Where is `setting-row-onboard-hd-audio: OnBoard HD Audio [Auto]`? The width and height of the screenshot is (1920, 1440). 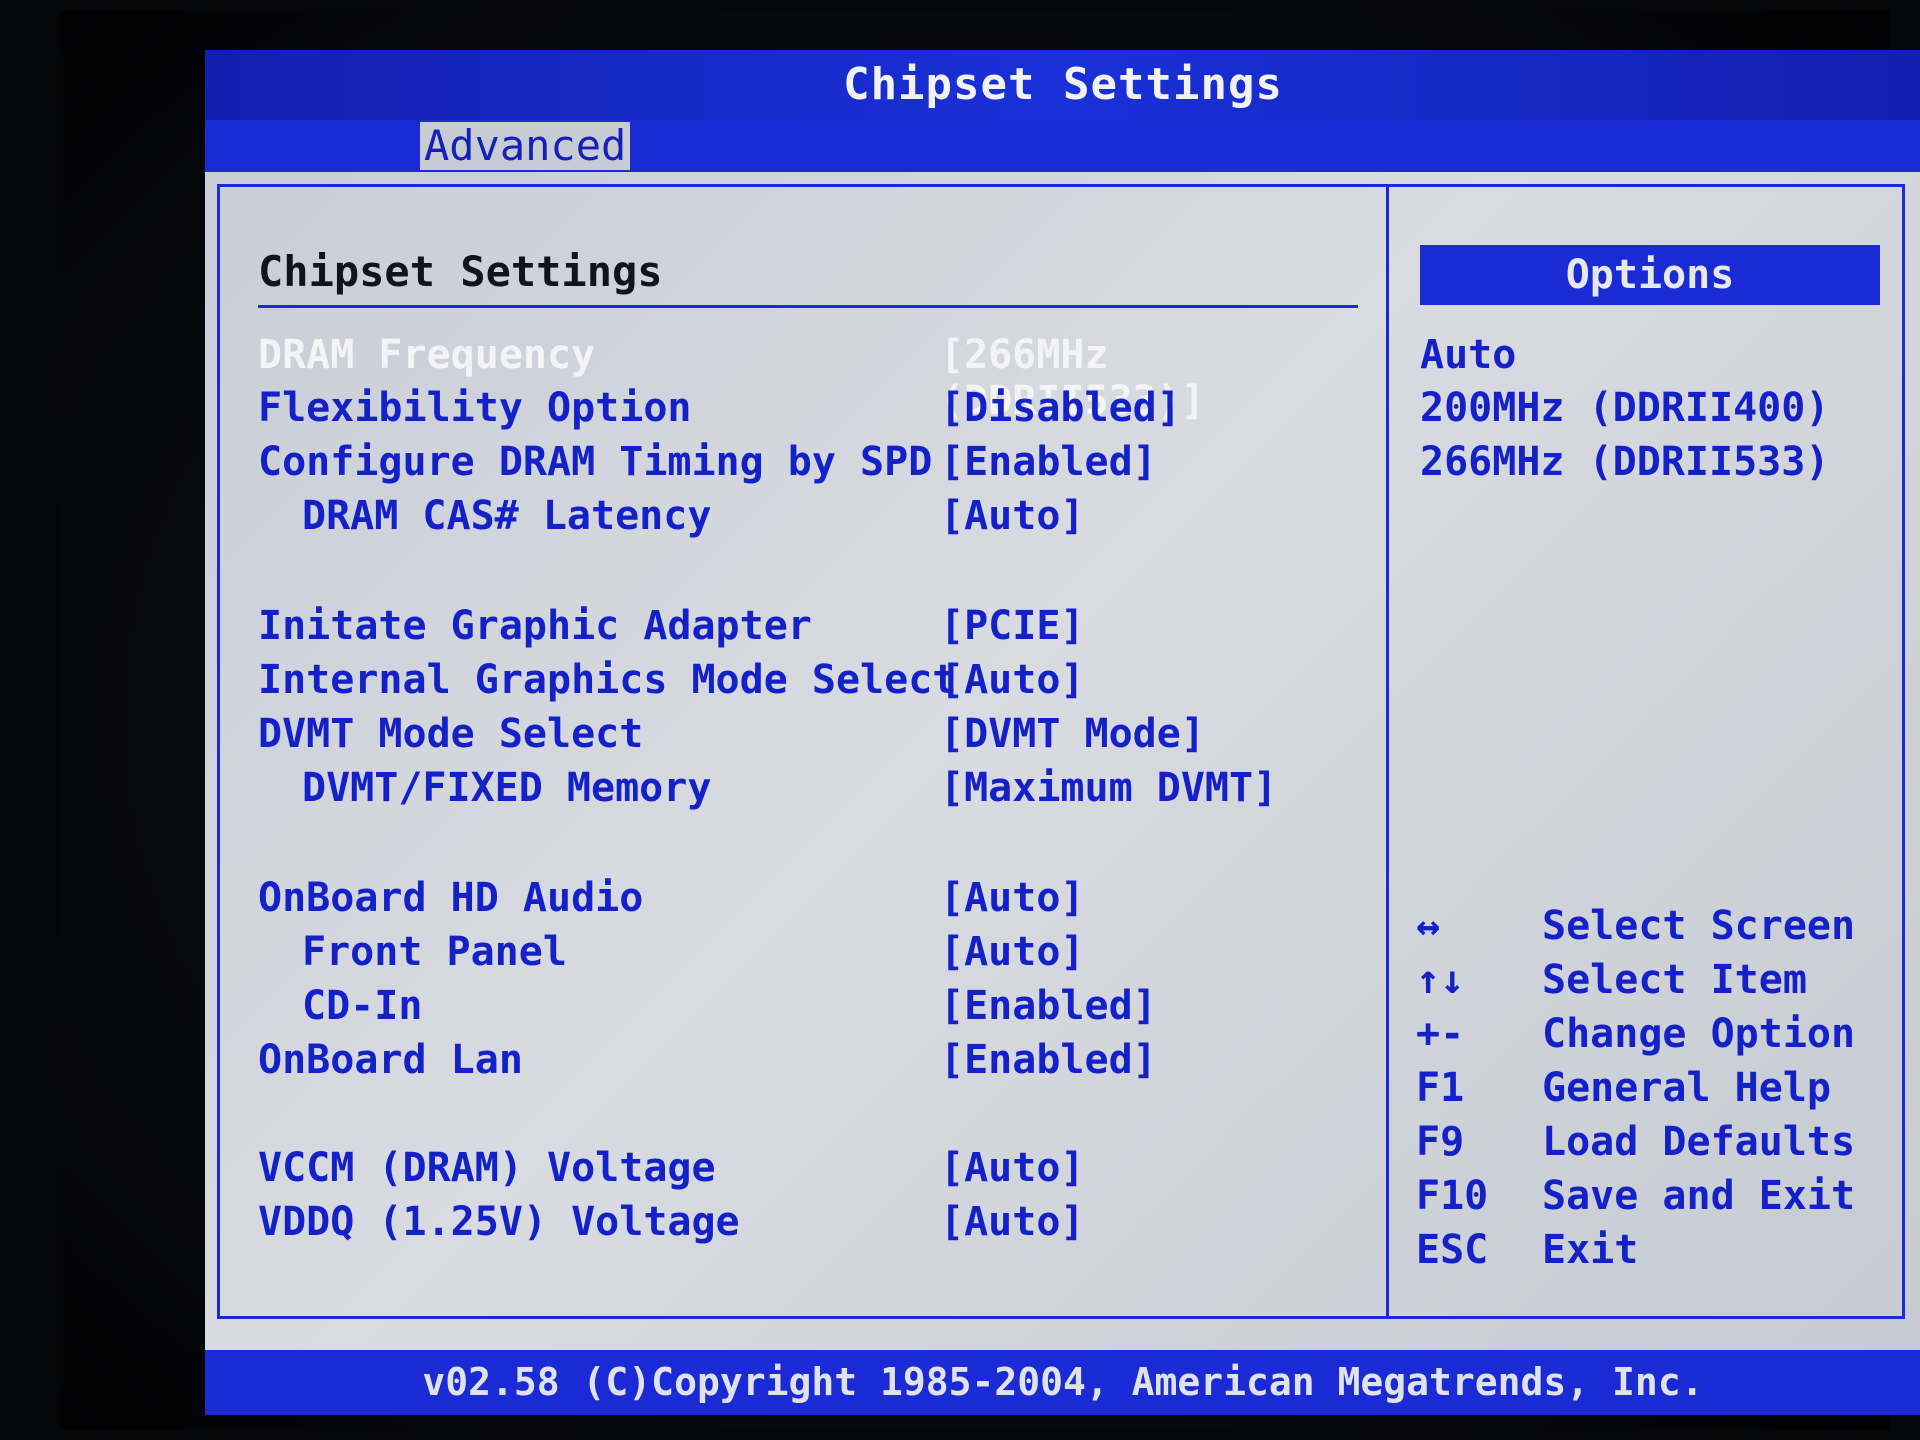 setting-row-onboard-hd-audio: OnBoard HD Audio [Auto] is located at coordinates (800, 900).